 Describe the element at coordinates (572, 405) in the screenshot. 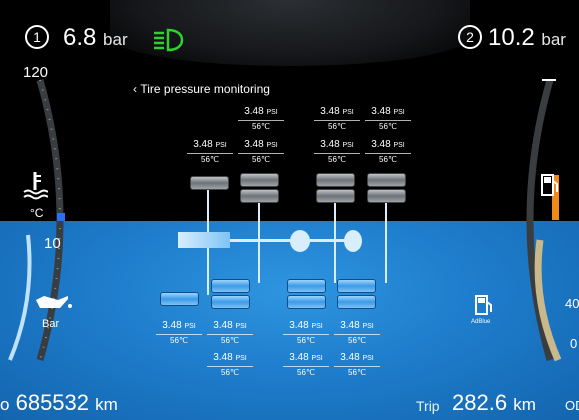

I see `right-edge-odo-label: OD` at that location.